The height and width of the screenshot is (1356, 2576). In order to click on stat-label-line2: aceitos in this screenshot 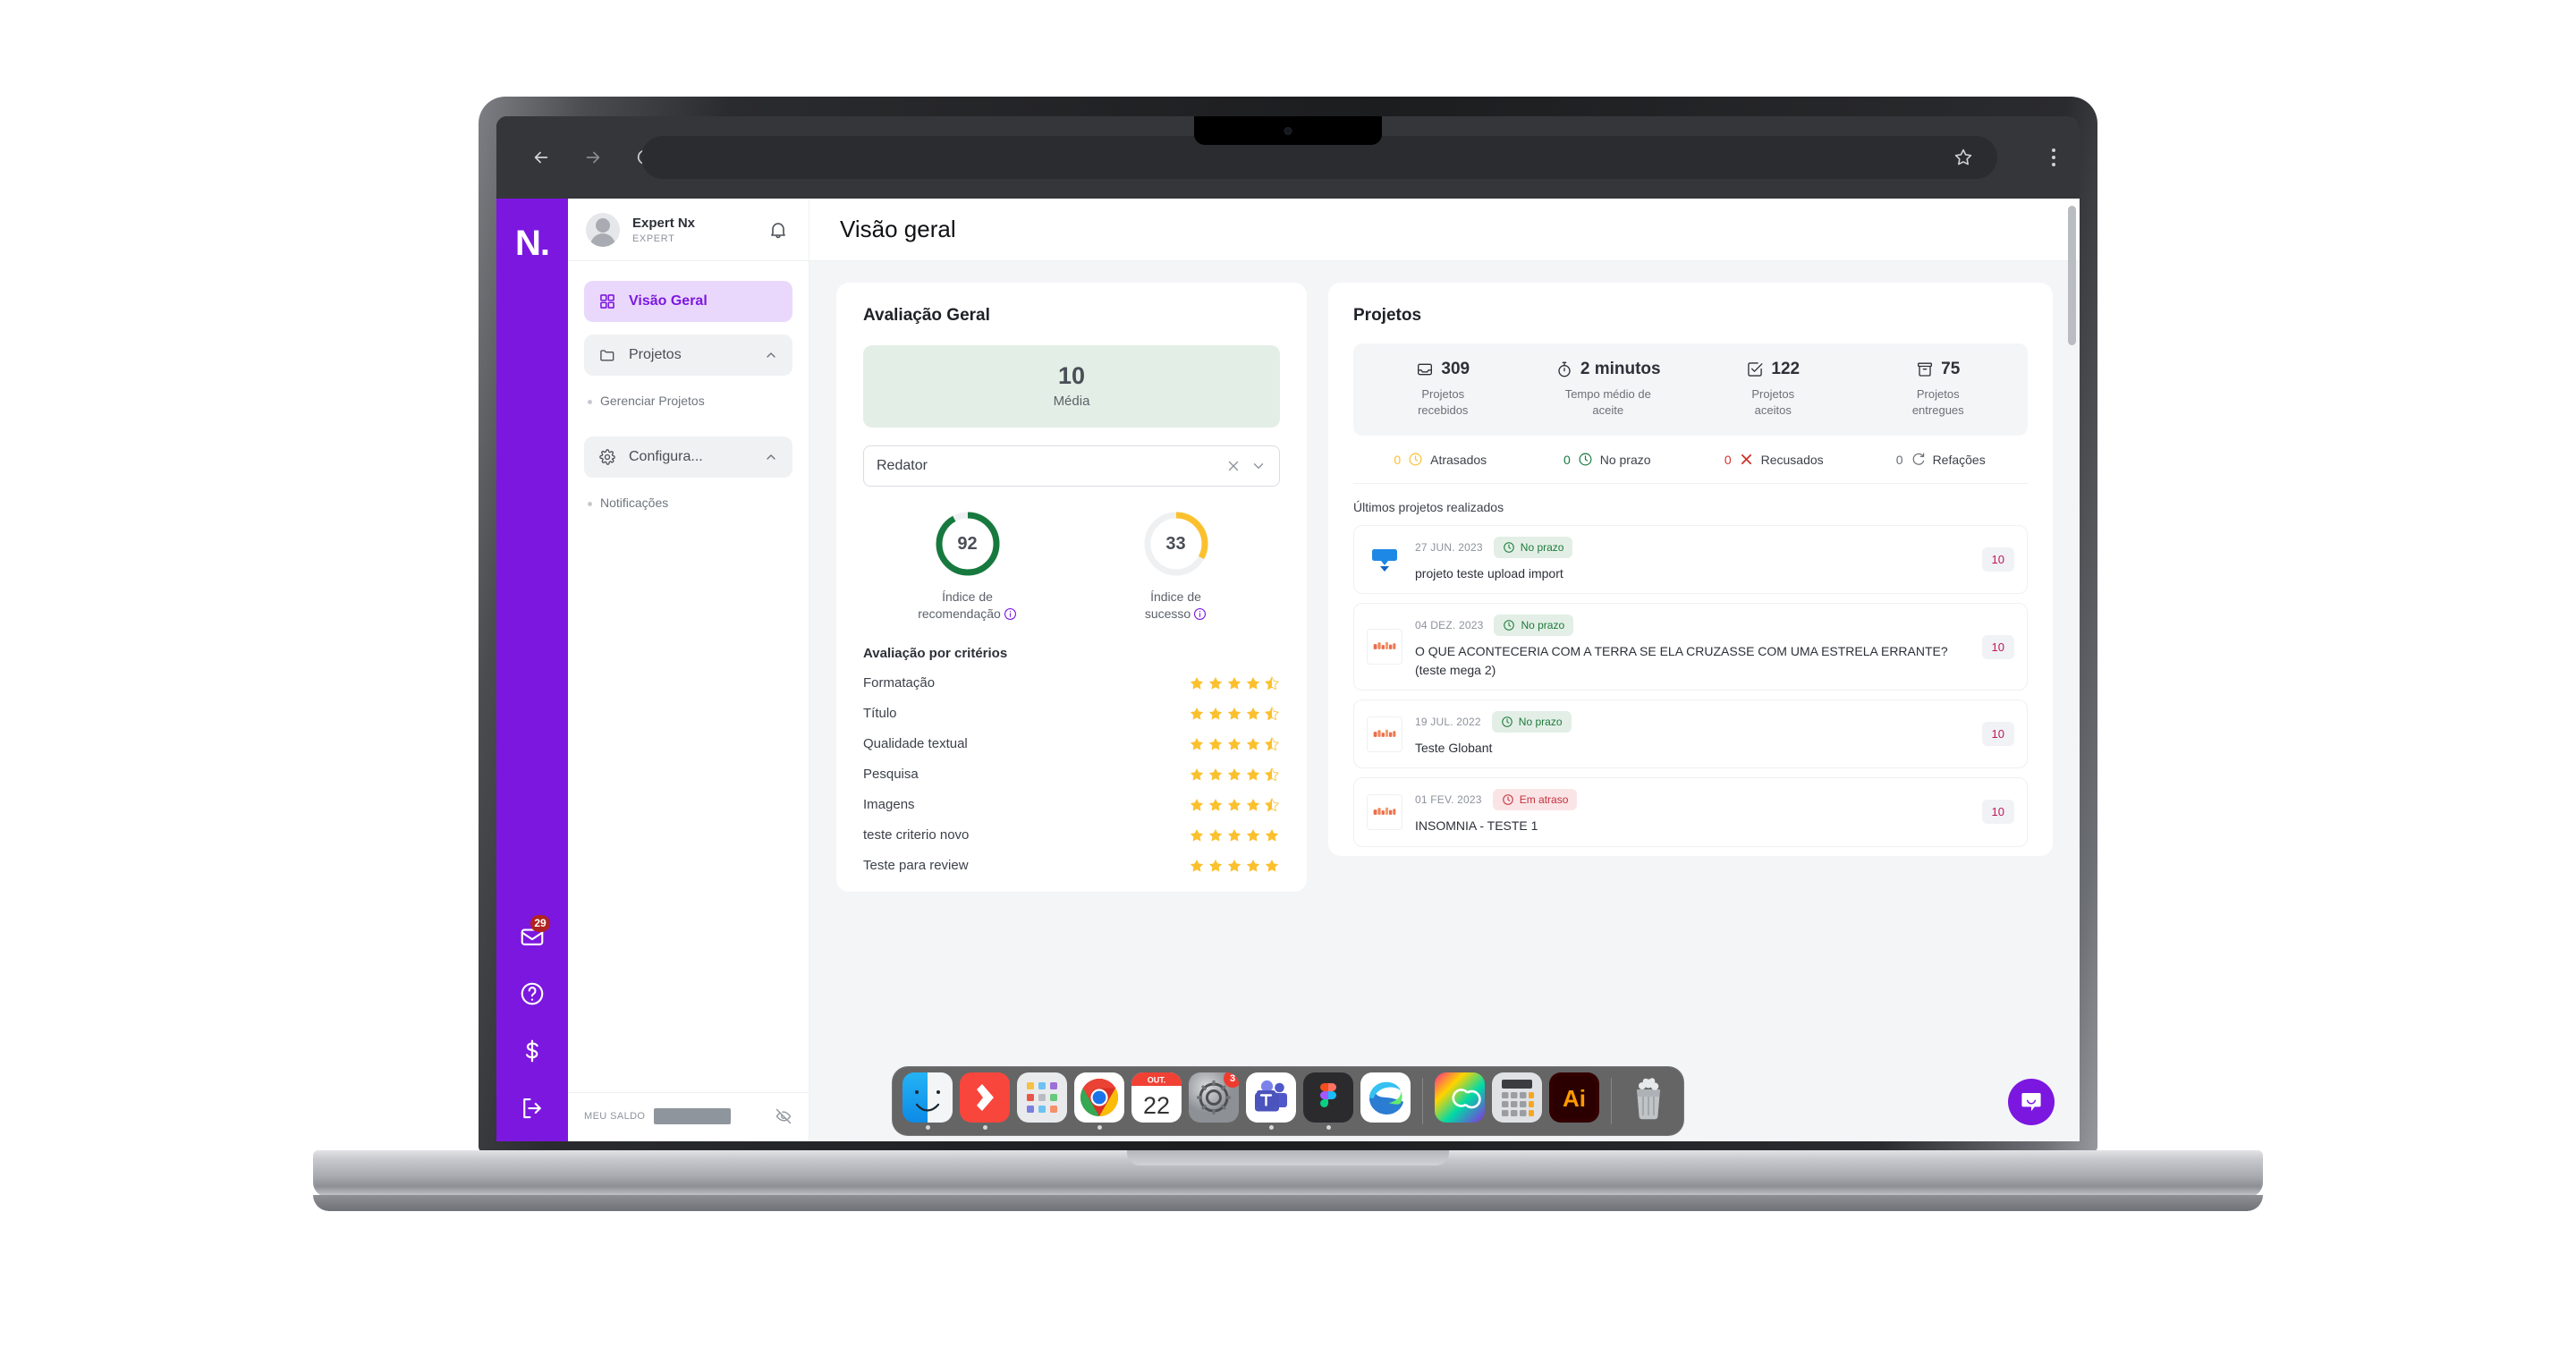, I will do `click(1773, 410)`.